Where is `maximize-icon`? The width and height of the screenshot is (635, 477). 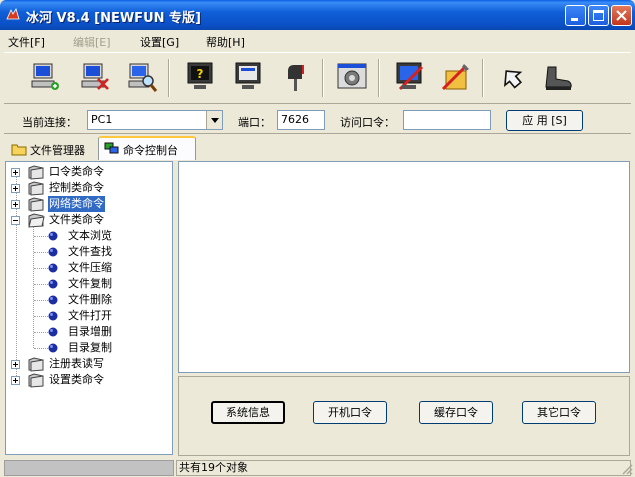
maximize-icon is located at coordinates (598, 15).